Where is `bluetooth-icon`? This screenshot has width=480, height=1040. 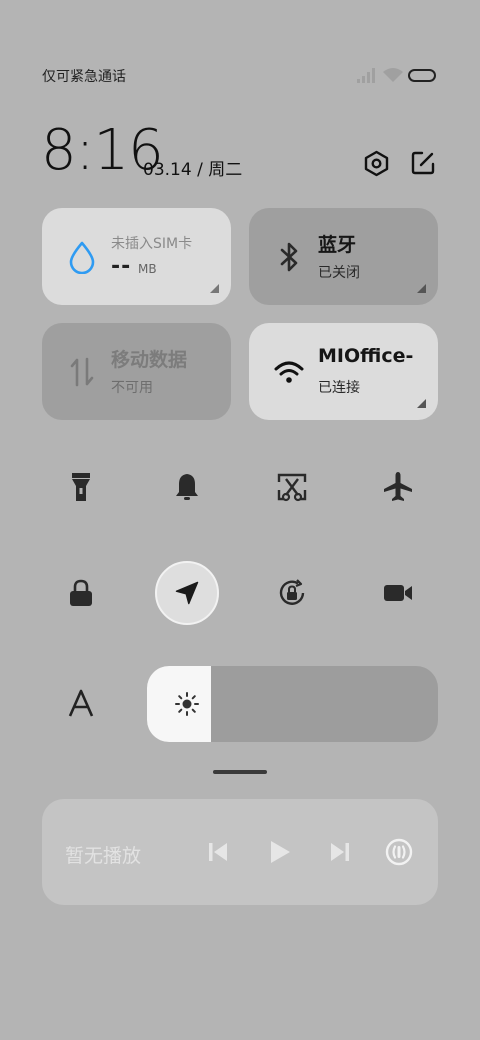
bluetooth-icon is located at coordinates (289, 257).